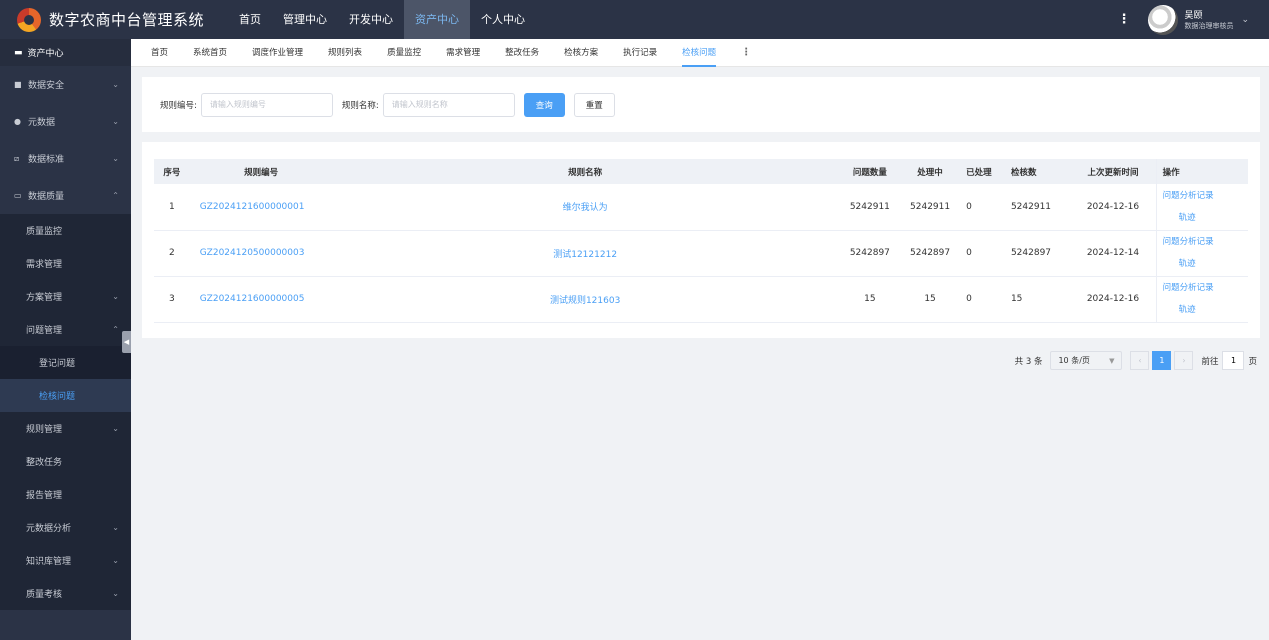 This screenshot has height=640, width=1269. What do you see at coordinates (44, 463) in the screenshot?
I see `sidebar-item-label: 整改任务` at bounding box center [44, 463].